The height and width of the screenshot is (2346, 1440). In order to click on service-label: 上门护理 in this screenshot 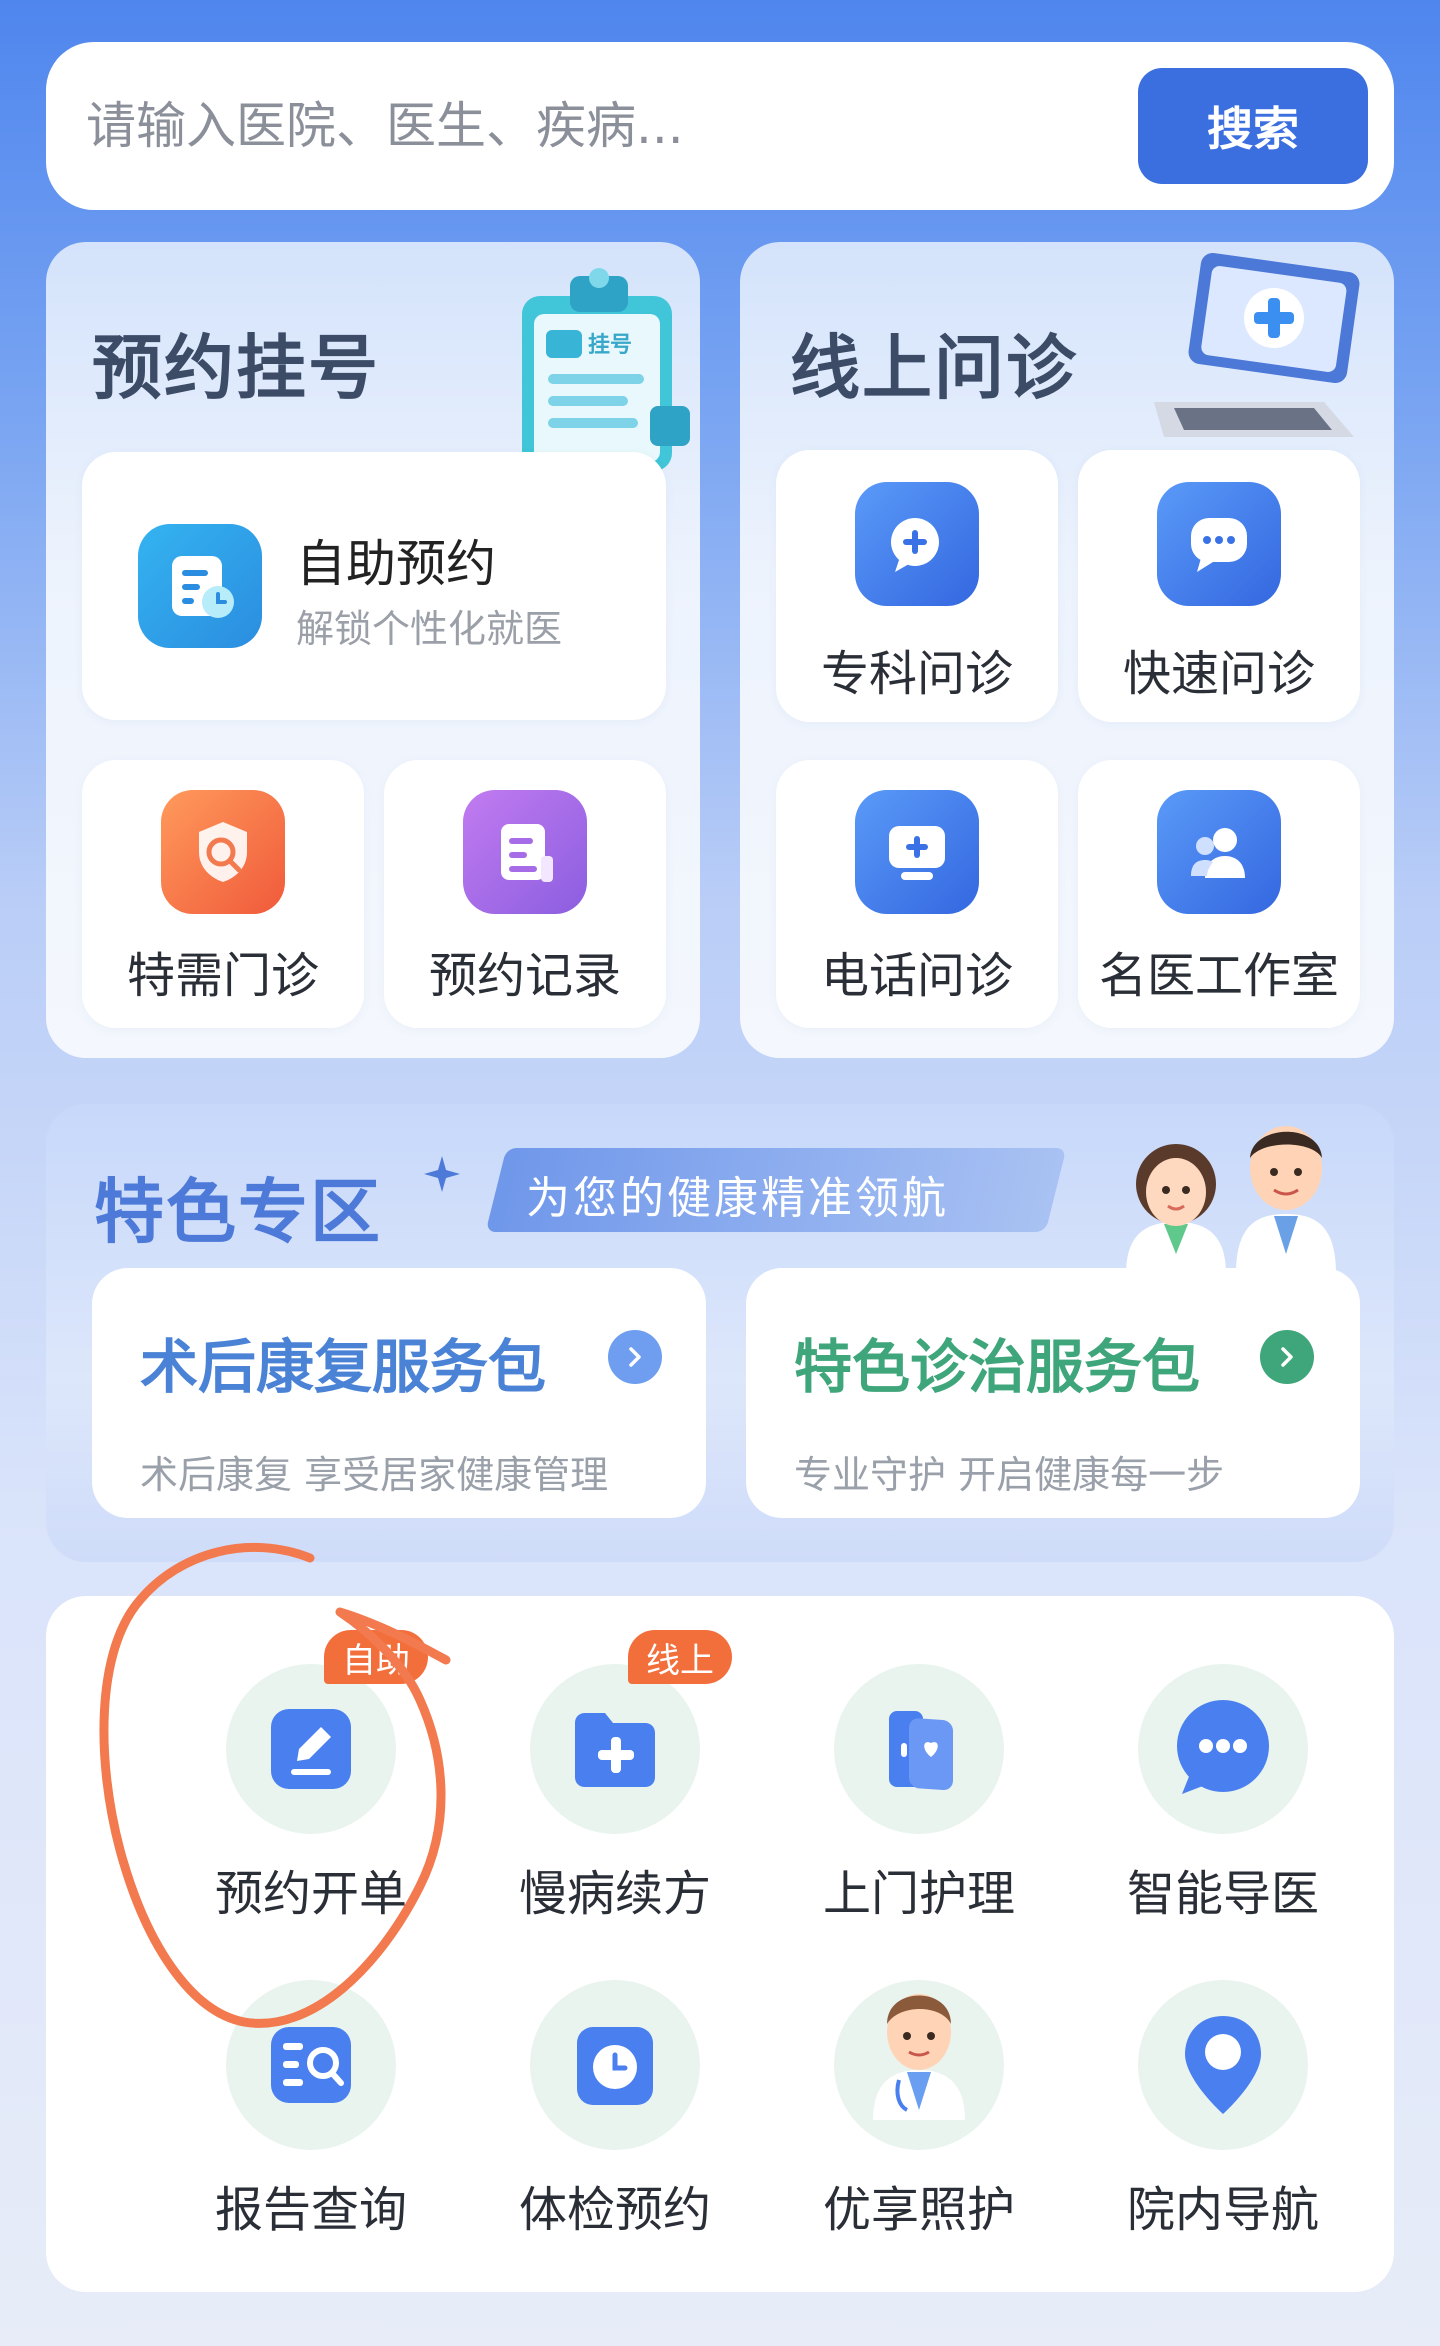, I will do `click(918, 1894)`.